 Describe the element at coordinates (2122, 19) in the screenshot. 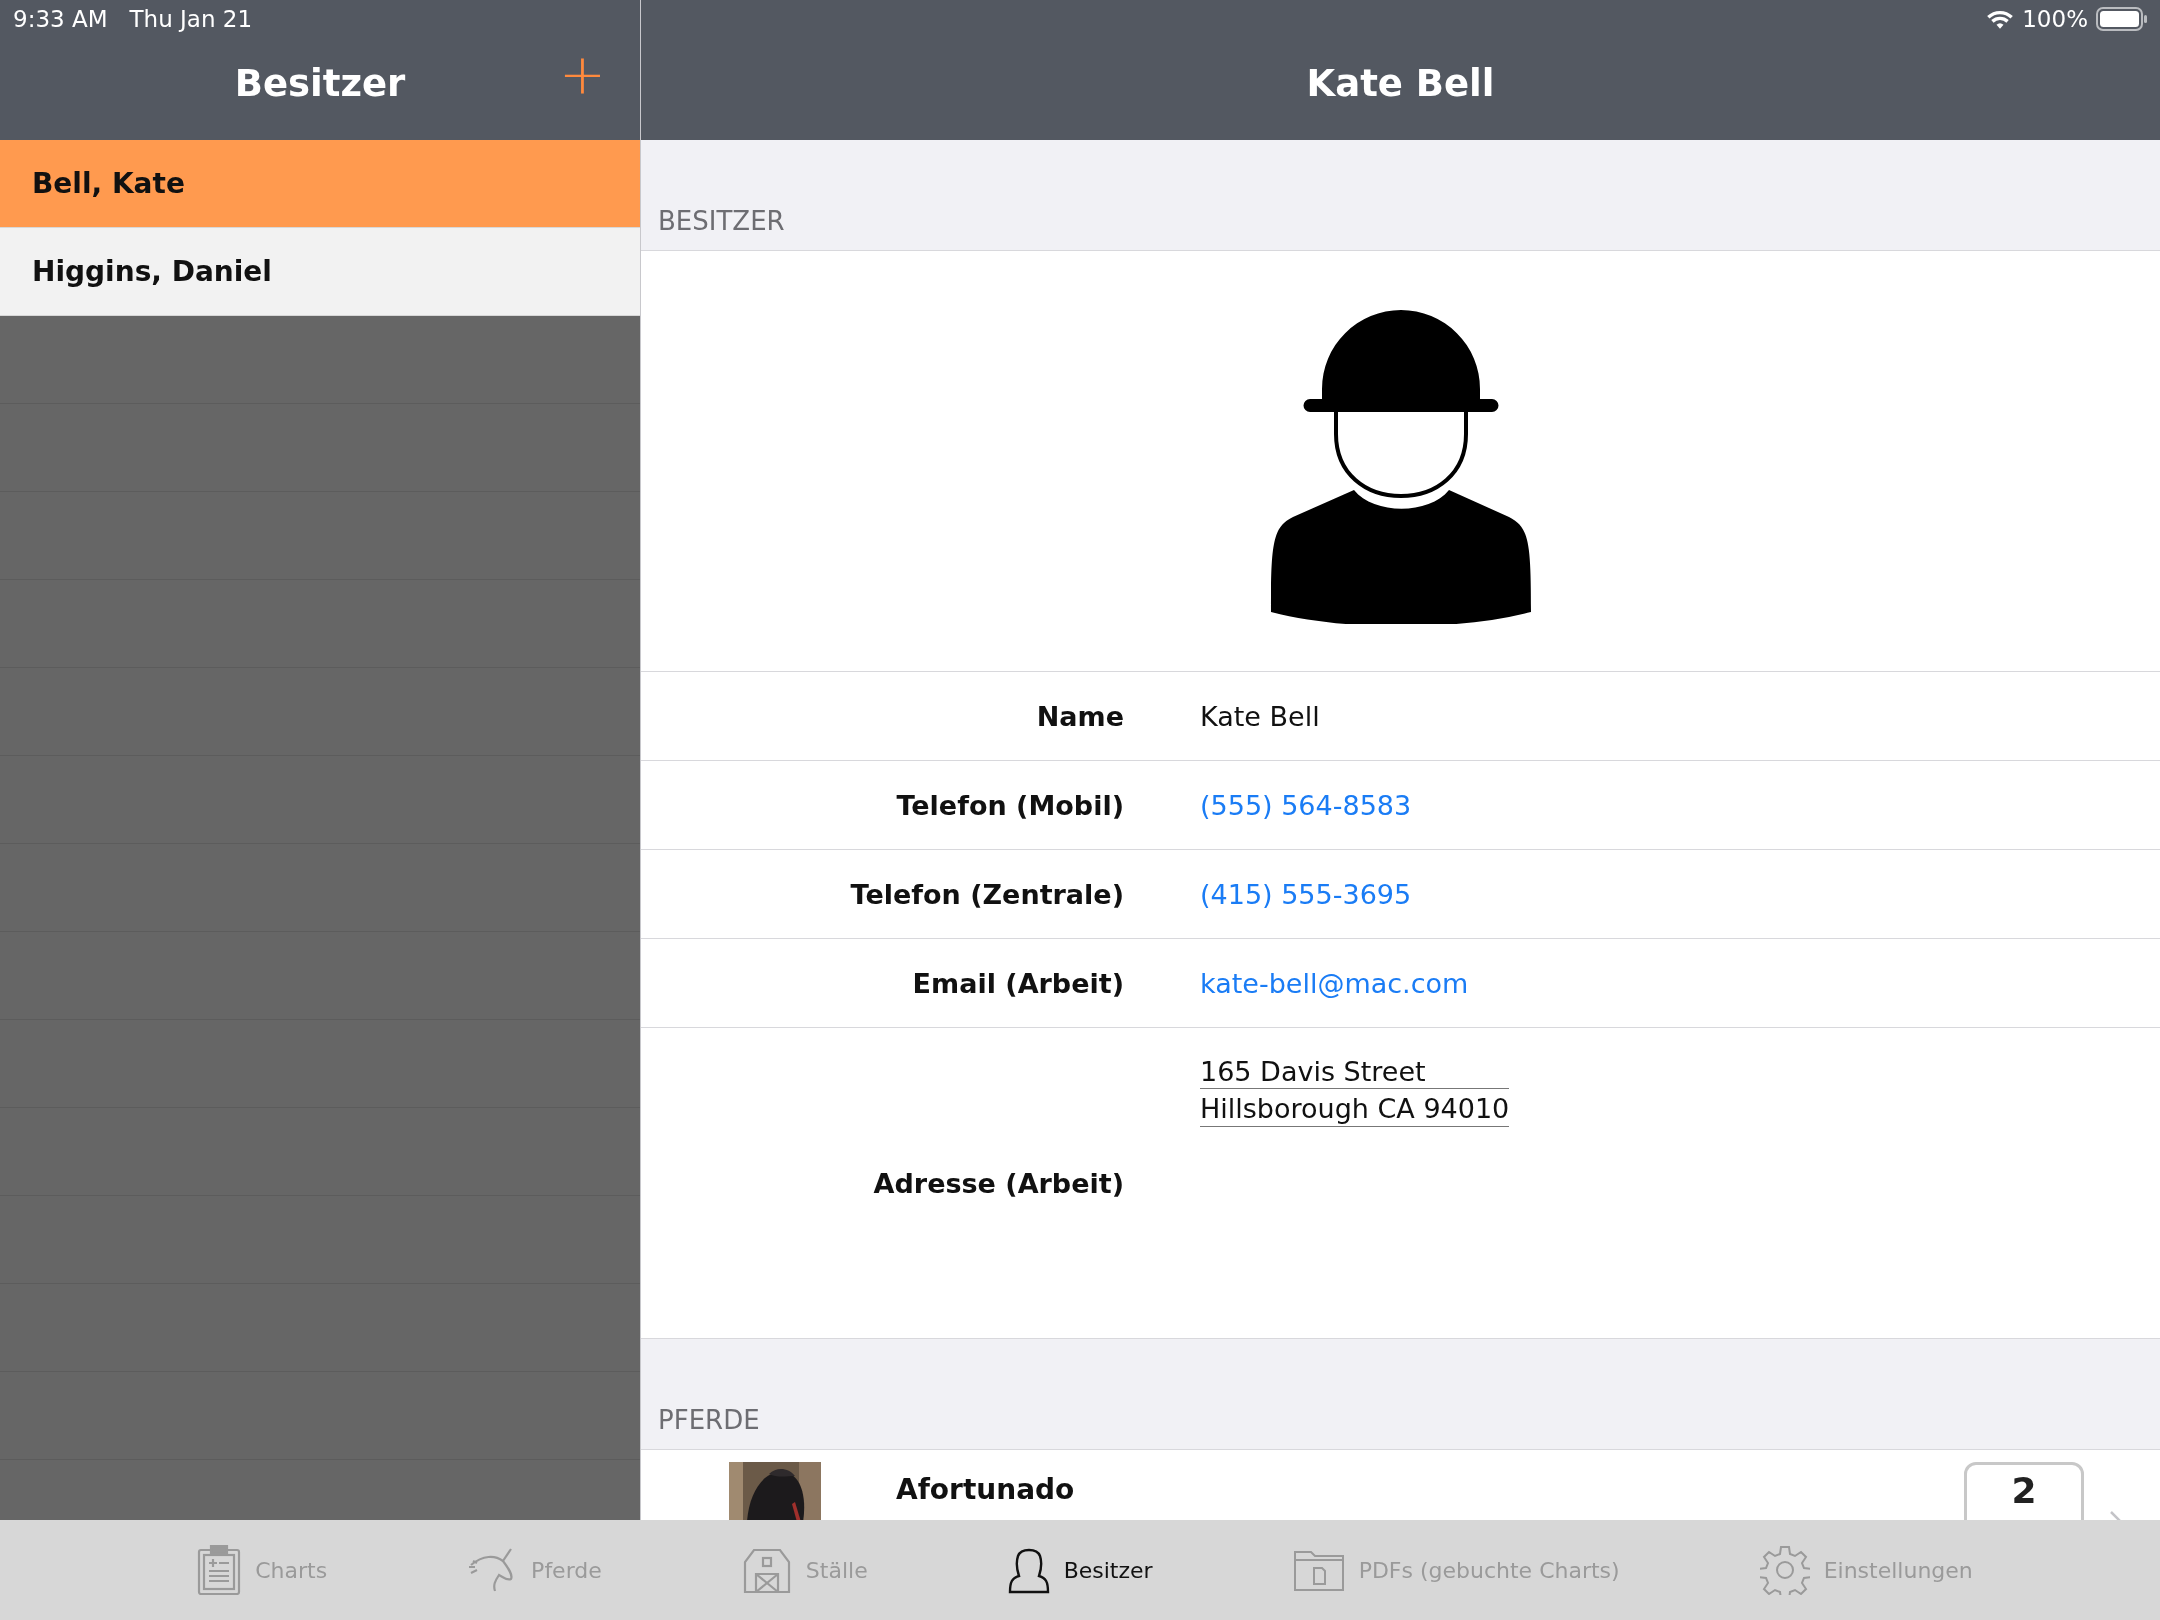

I see `battery-icon` at that location.